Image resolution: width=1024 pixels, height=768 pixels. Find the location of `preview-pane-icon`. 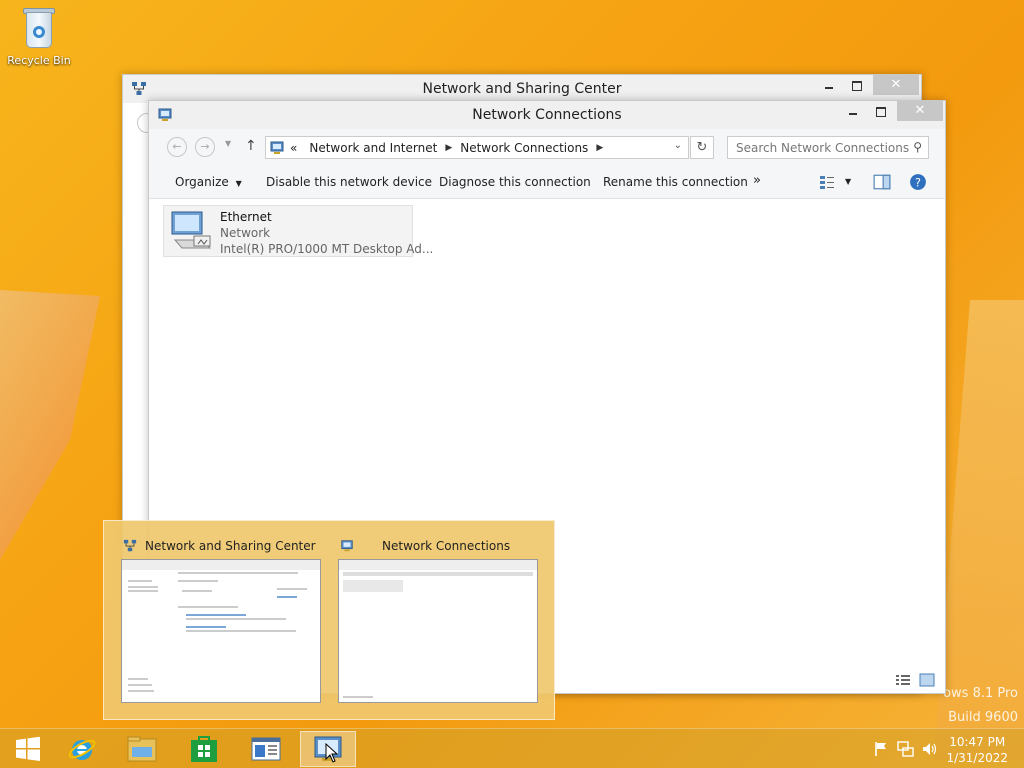

preview-pane-icon is located at coordinates (882, 182).